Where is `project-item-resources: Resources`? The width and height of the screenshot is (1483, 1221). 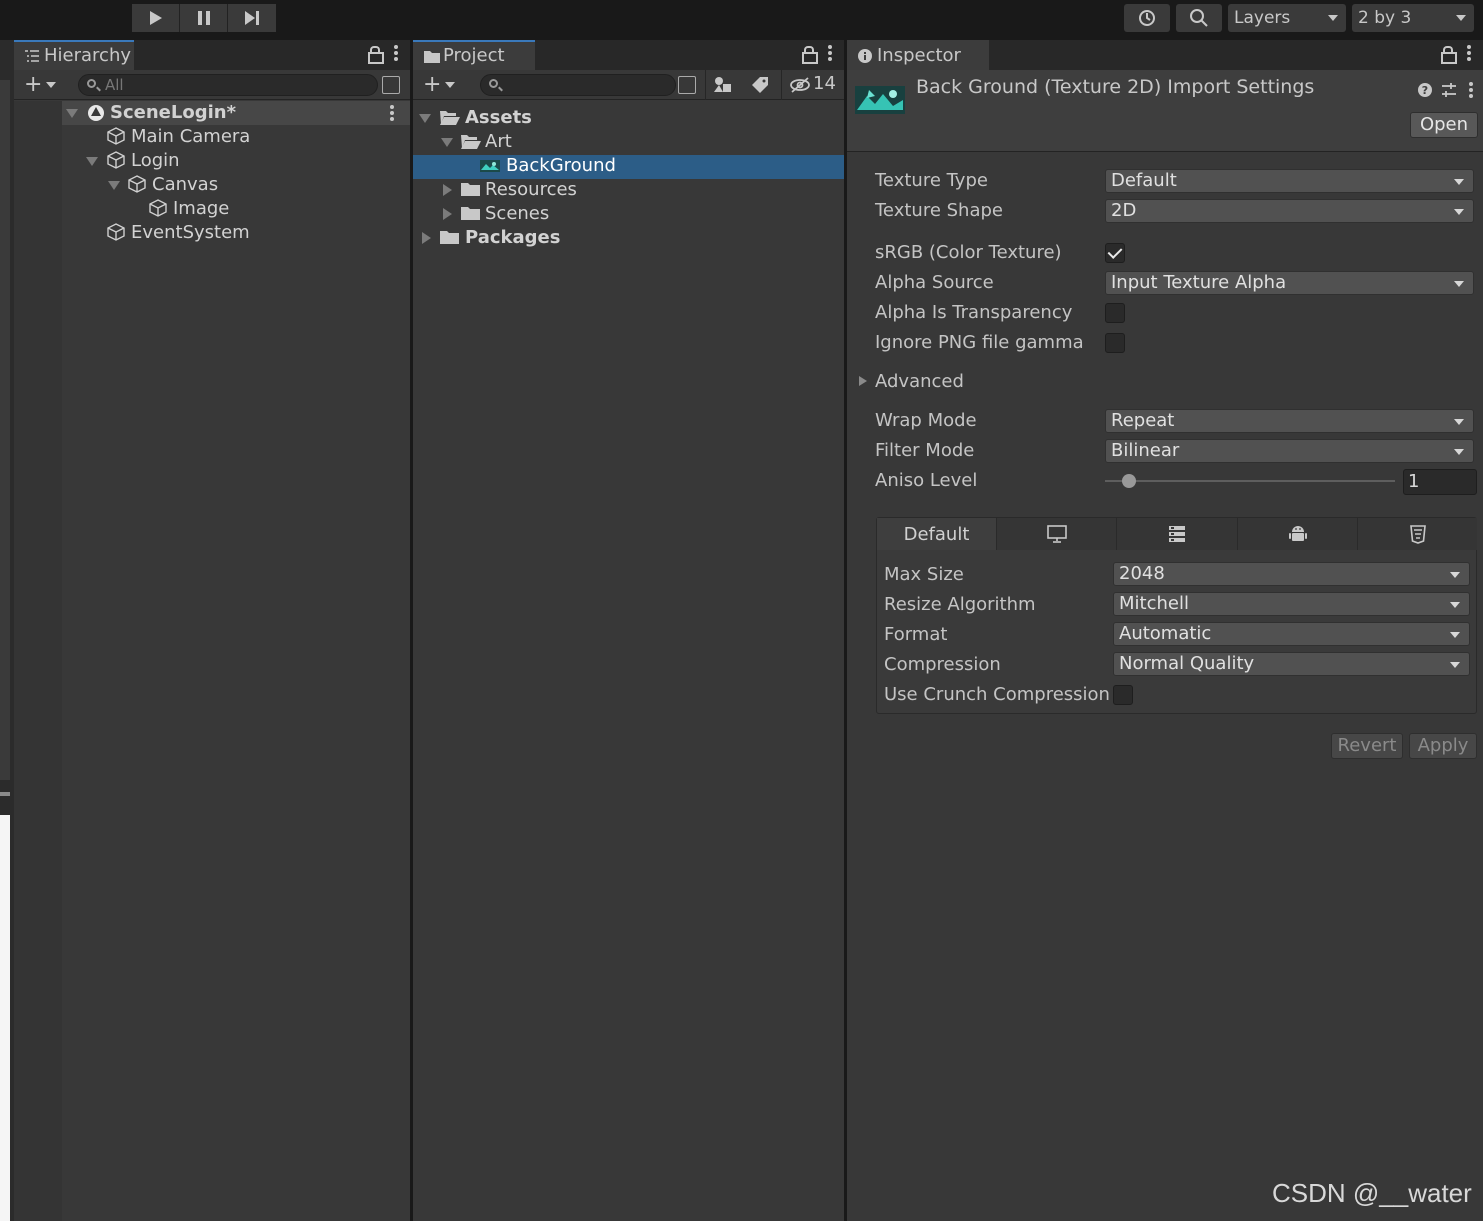
project-item-resources: Resources is located at coordinates (531, 190).